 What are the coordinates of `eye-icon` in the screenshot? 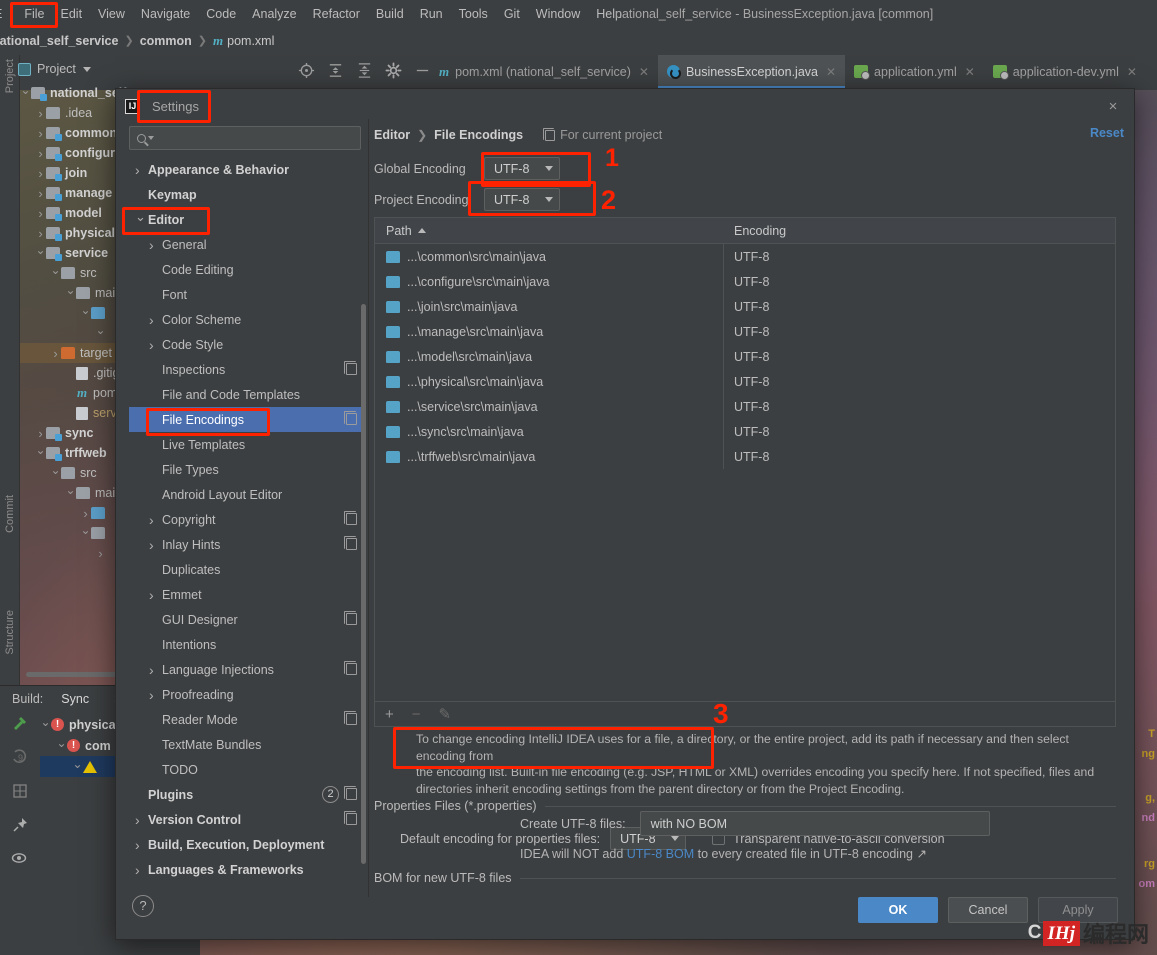 It's located at (20, 859).